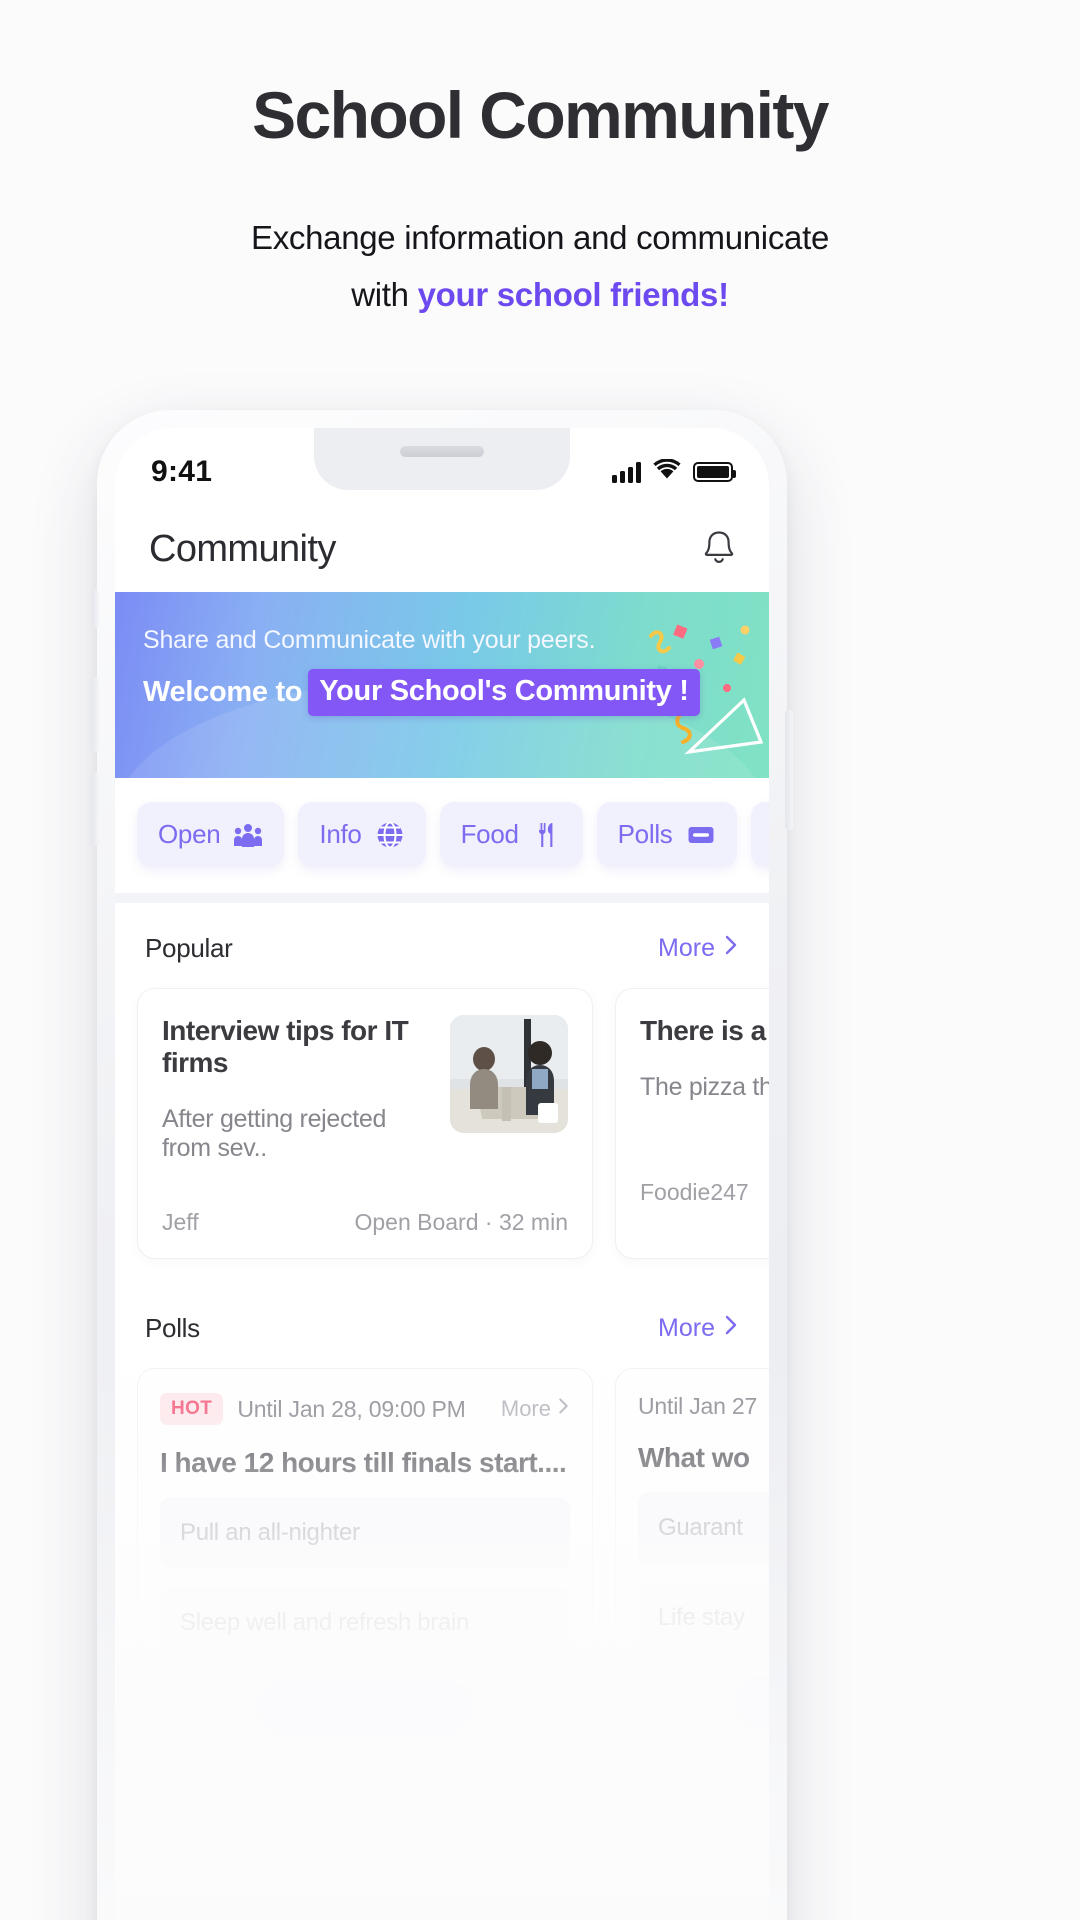  I want to click on popular-card-snippet: After getting rejected from sev.., so click(274, 1133).